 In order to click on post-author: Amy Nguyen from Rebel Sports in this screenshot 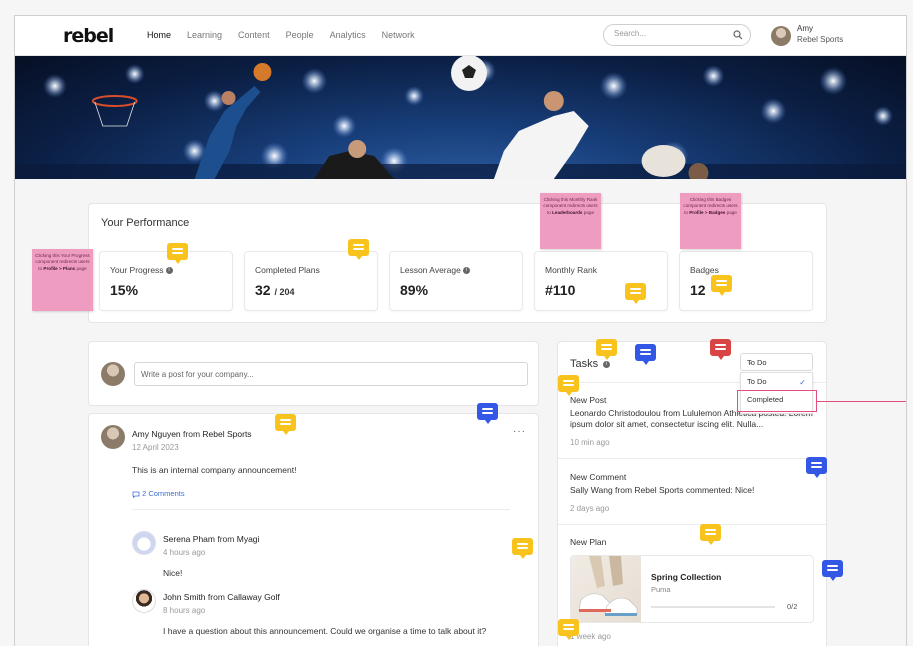, I will do `click(192, 434)`.